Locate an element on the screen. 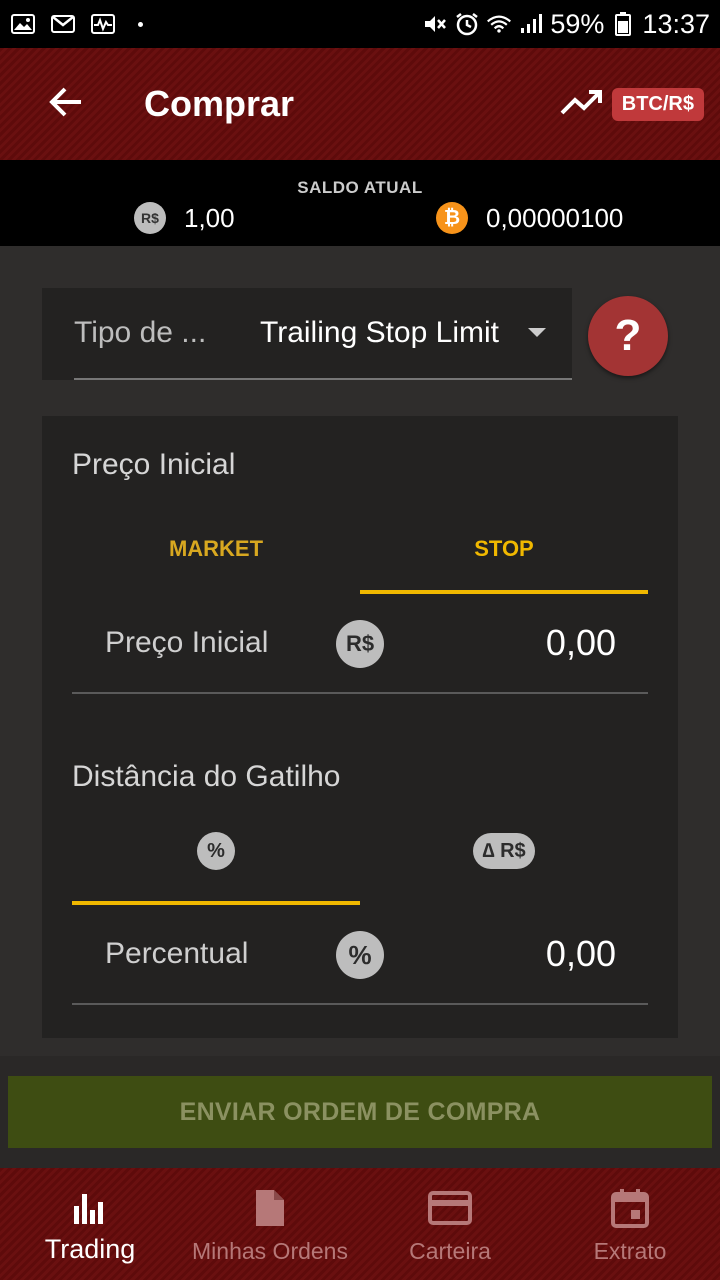 The width and height of the screenshot is (720, 1280). alarm-icon is located at coordinates (467, 24).